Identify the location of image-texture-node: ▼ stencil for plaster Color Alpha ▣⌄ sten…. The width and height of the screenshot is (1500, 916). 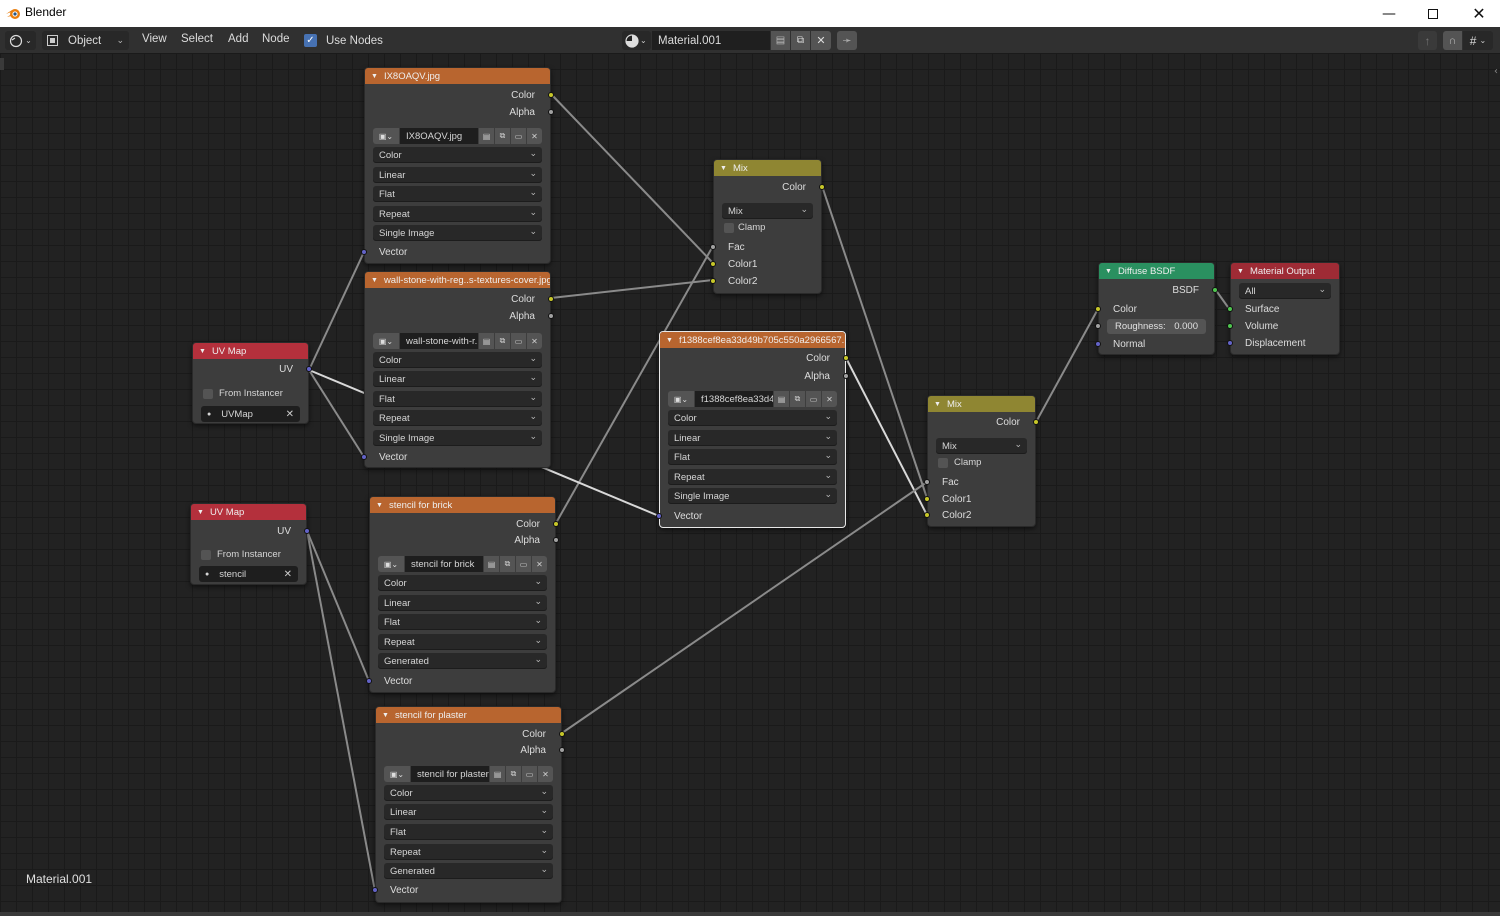
(468, 804).